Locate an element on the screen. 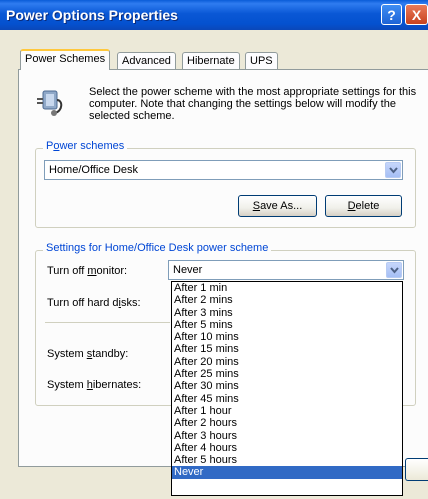  monitor-option-item: After 20 mins is located at coordinates (287, 362).